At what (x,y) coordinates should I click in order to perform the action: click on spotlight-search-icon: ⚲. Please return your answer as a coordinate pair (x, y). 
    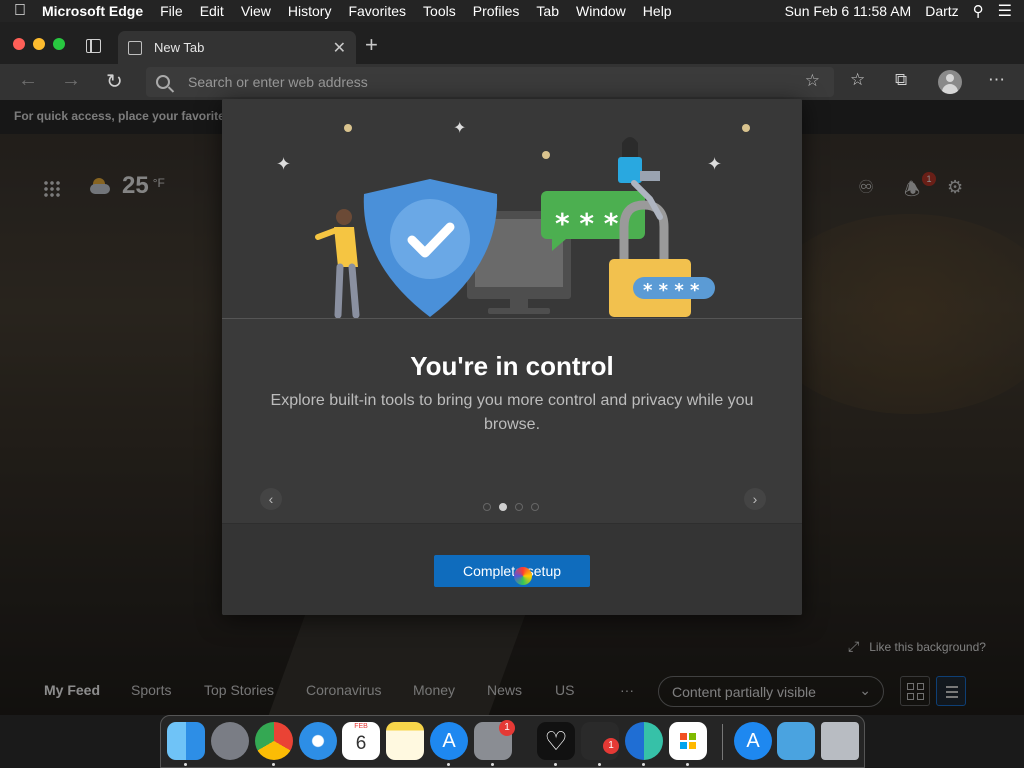
    Looking at the image, I should click on (978, 11).